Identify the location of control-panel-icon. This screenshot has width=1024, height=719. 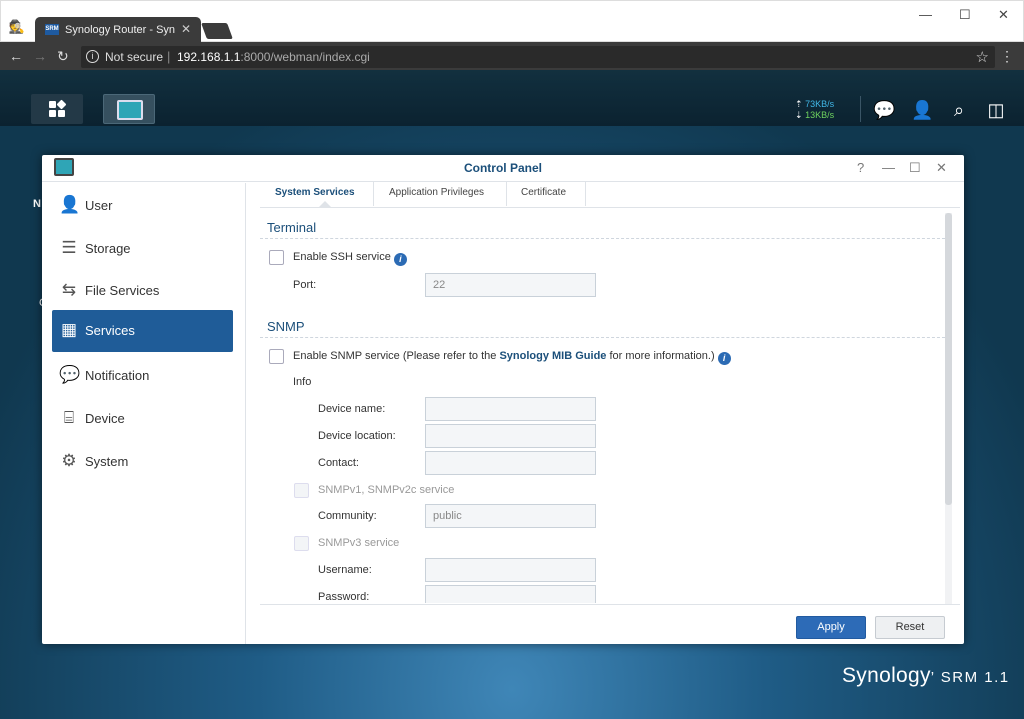
(130, 110).